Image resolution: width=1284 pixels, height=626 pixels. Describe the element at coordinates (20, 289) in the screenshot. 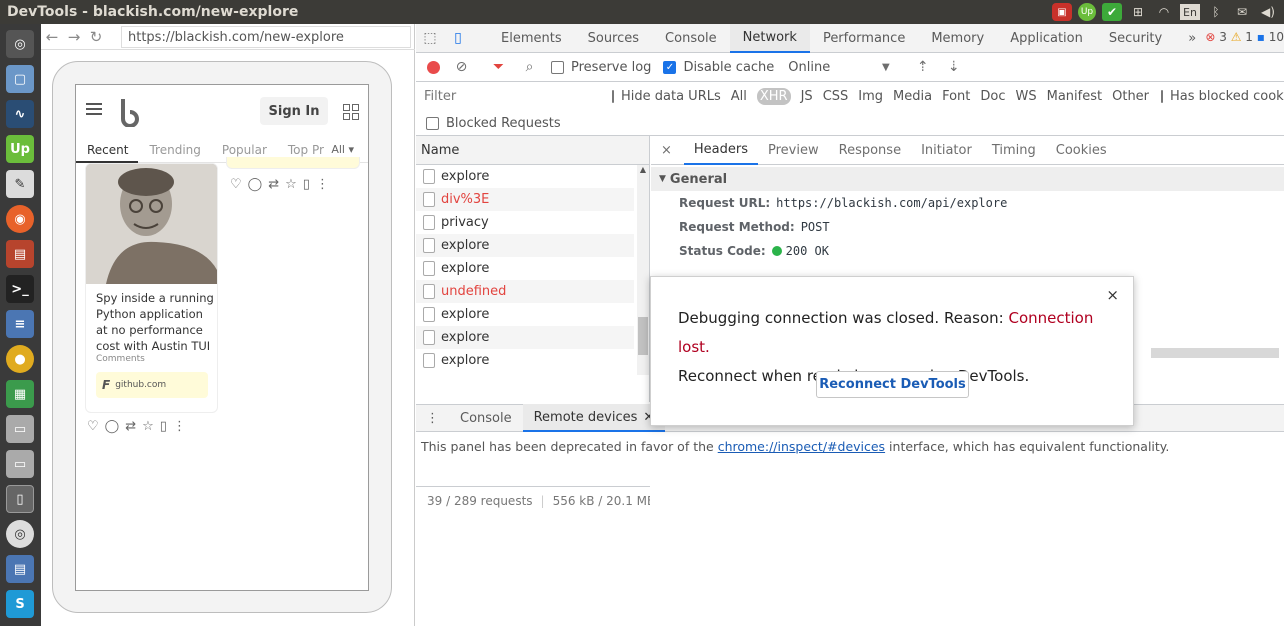

I see `terminal-icon: >_` at that location.